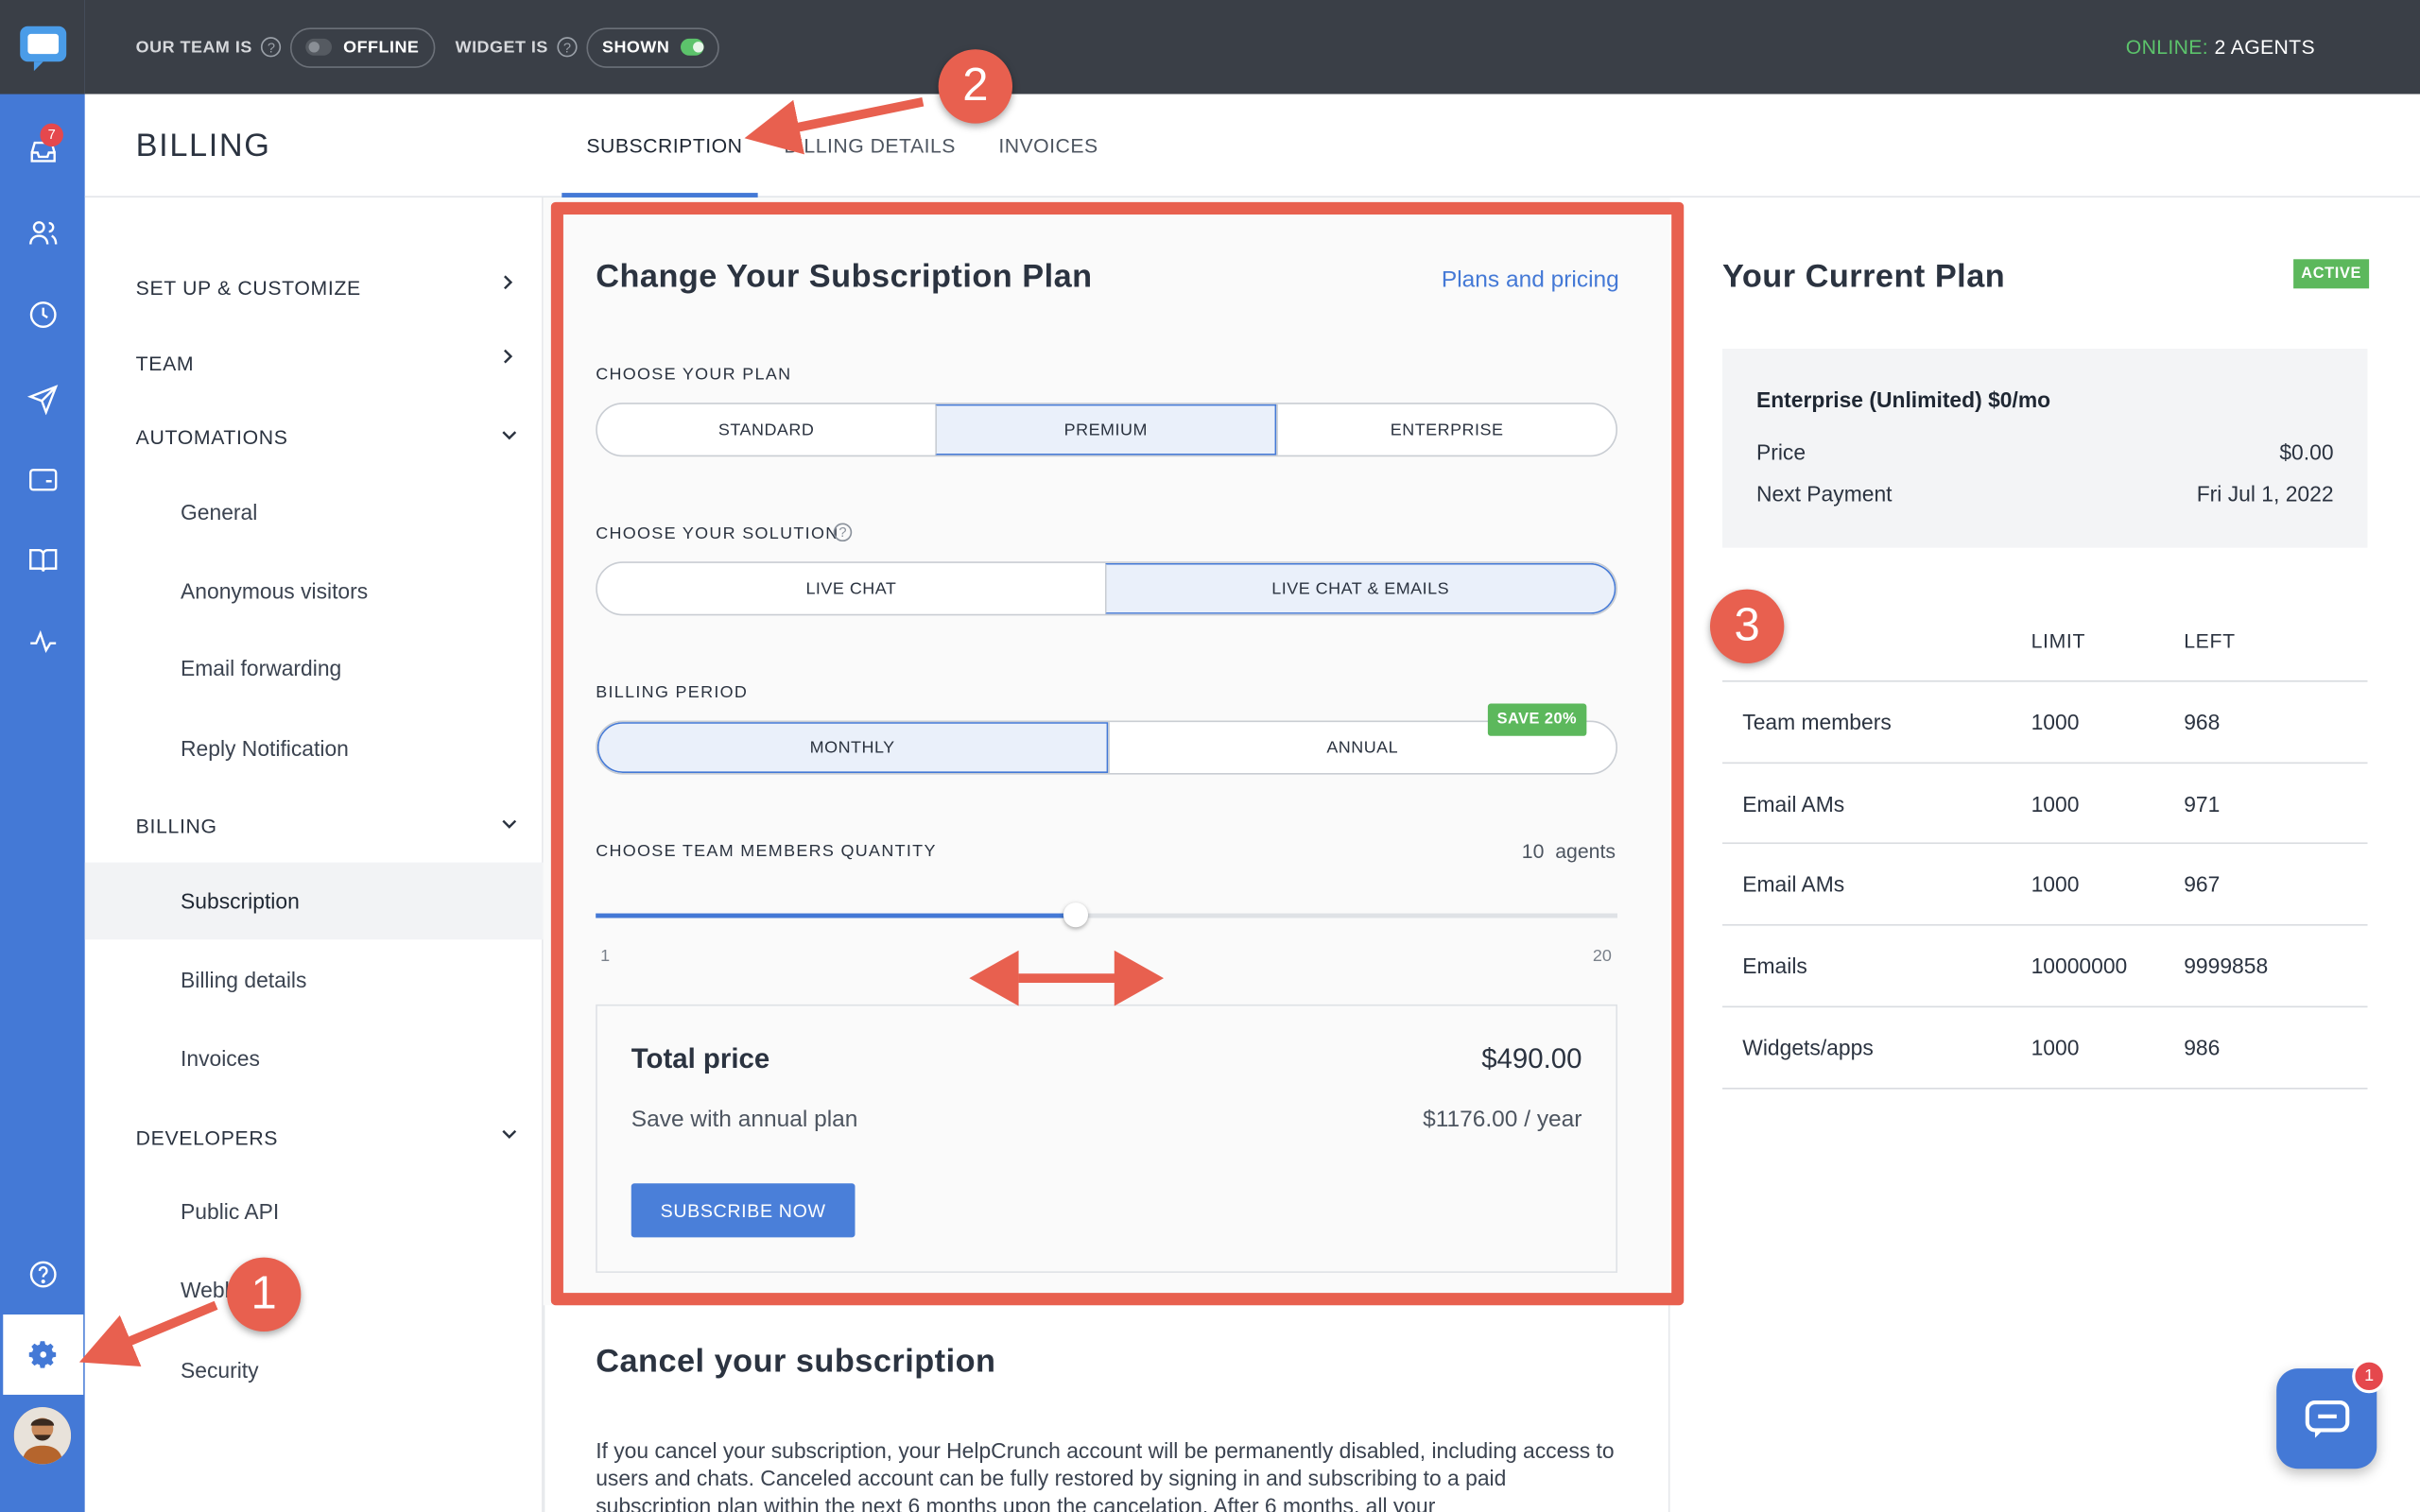 The width and height of the screenshot is (2420, 1512). What do you see at coordinates (1139, 978) in the screenshot?
I see `double-arrow-right-head` at bounding box center [1139, 978].